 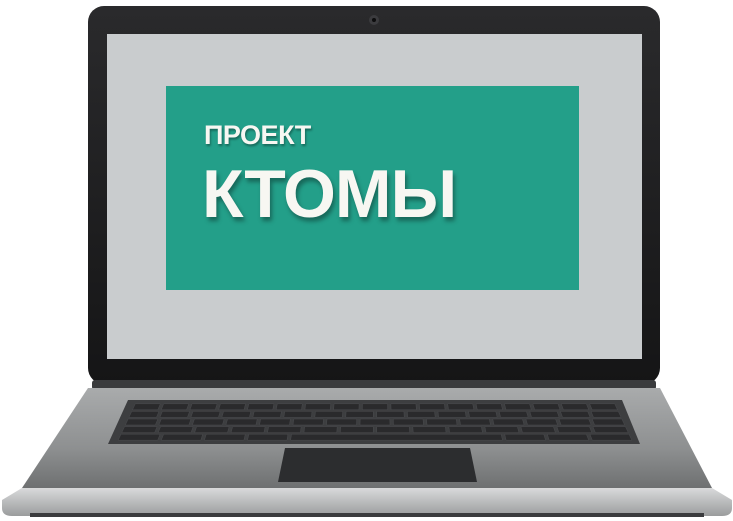 I want to click on touchpad, so click(x=377, y=465).